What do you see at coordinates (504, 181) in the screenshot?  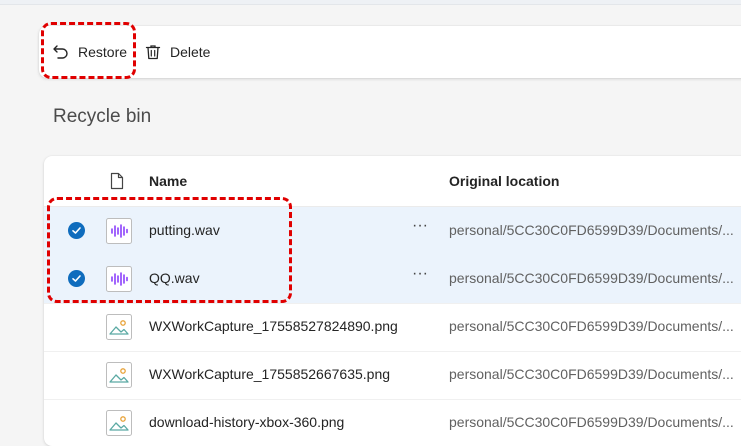 I see `column-header-original-location: Original location` at bounding box center [504, 181].